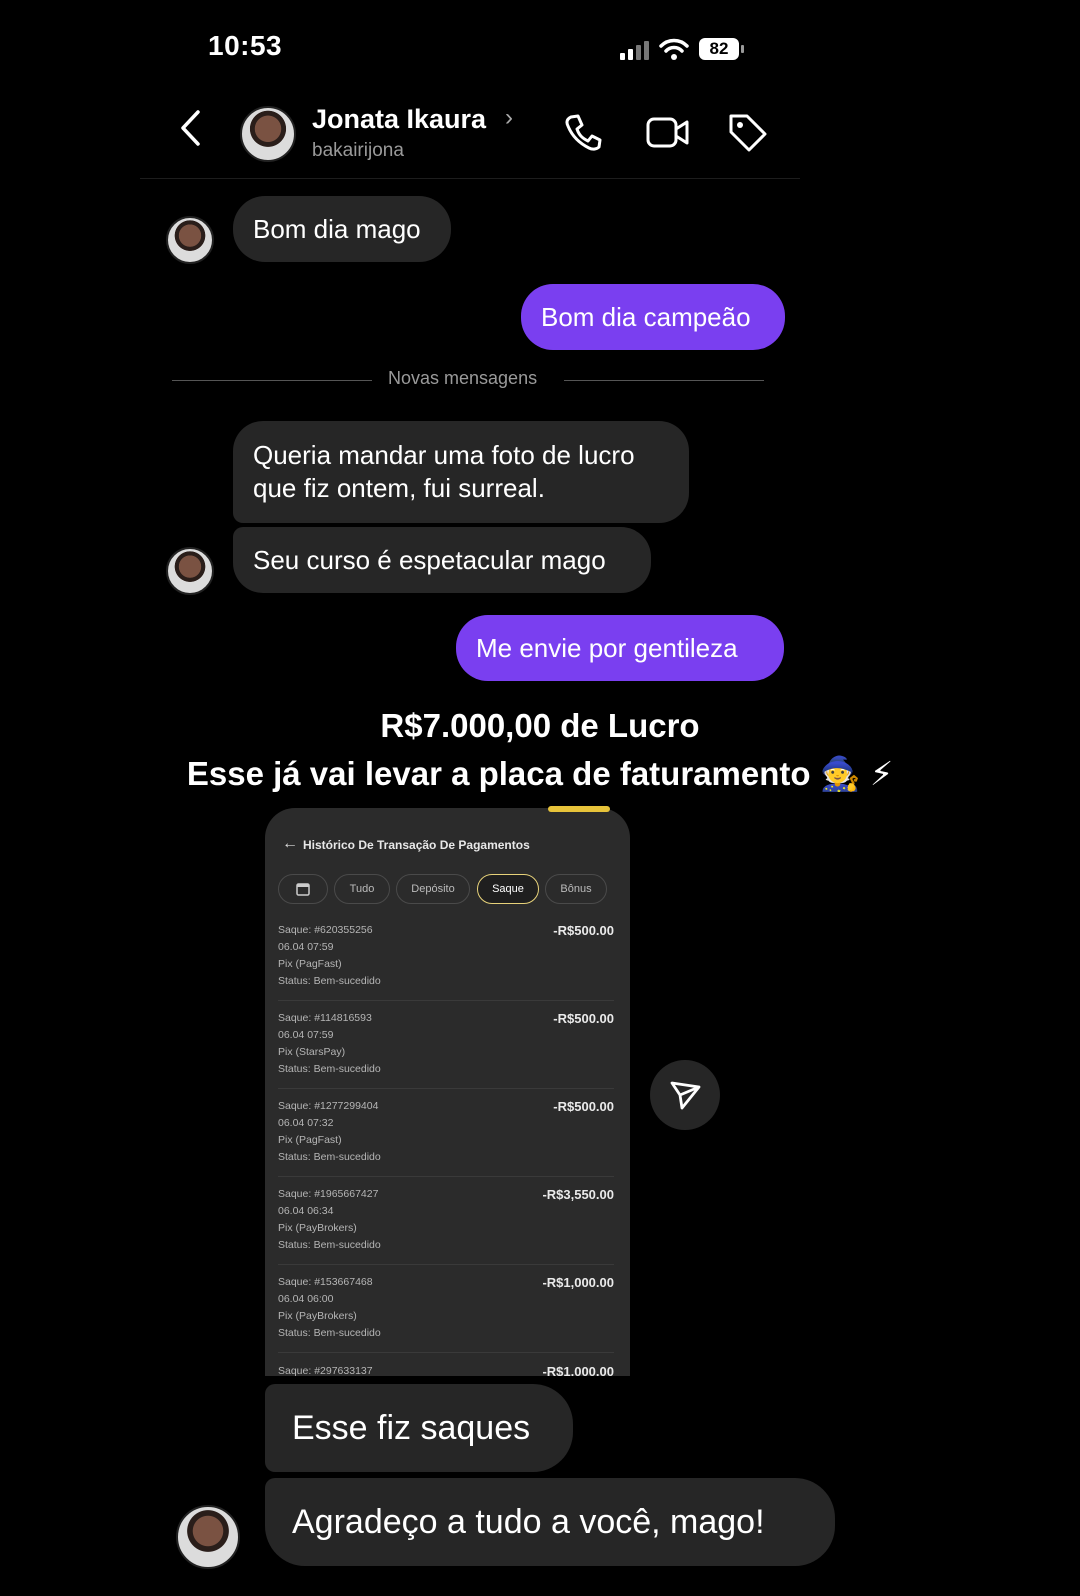 This screenshot has width=1080, height=1596. I want to click on screenshot-title: Histórico De Transação De Pagamentos, so click(416, 845).